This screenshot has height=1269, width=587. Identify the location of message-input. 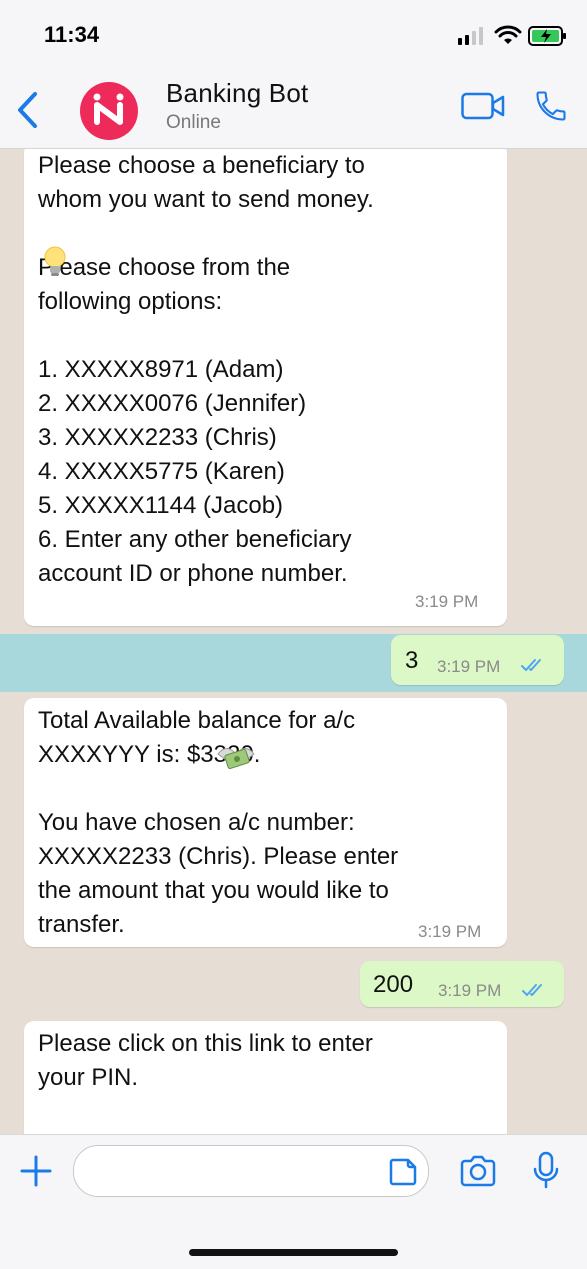
(251, 1171).